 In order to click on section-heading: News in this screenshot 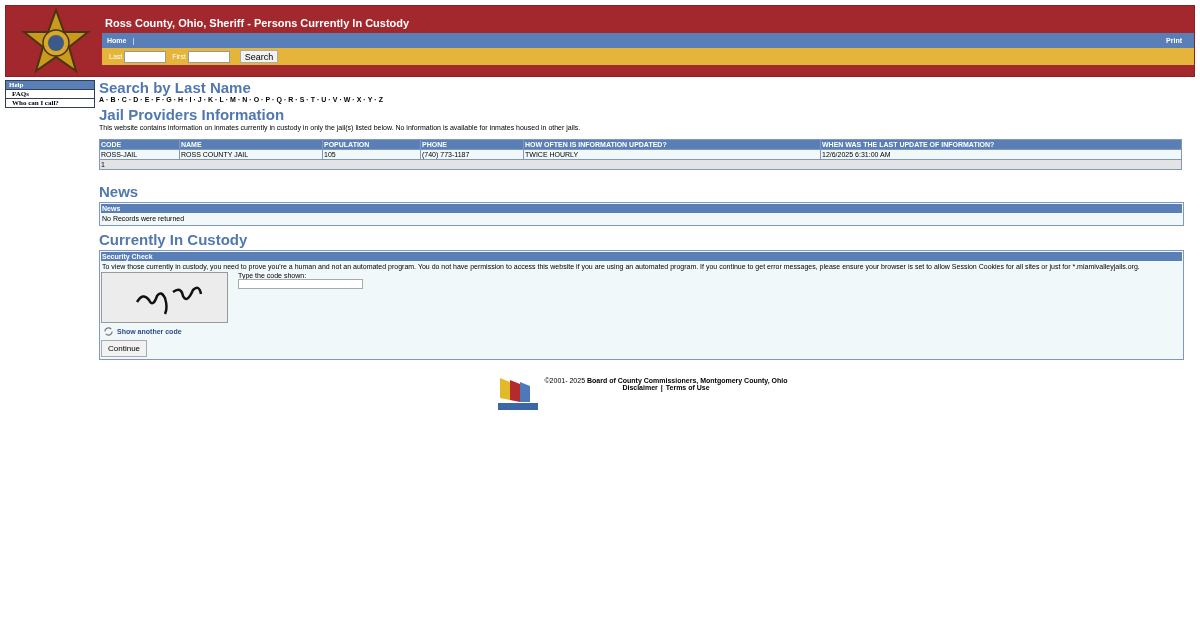, I will do `click(119, 192)`.